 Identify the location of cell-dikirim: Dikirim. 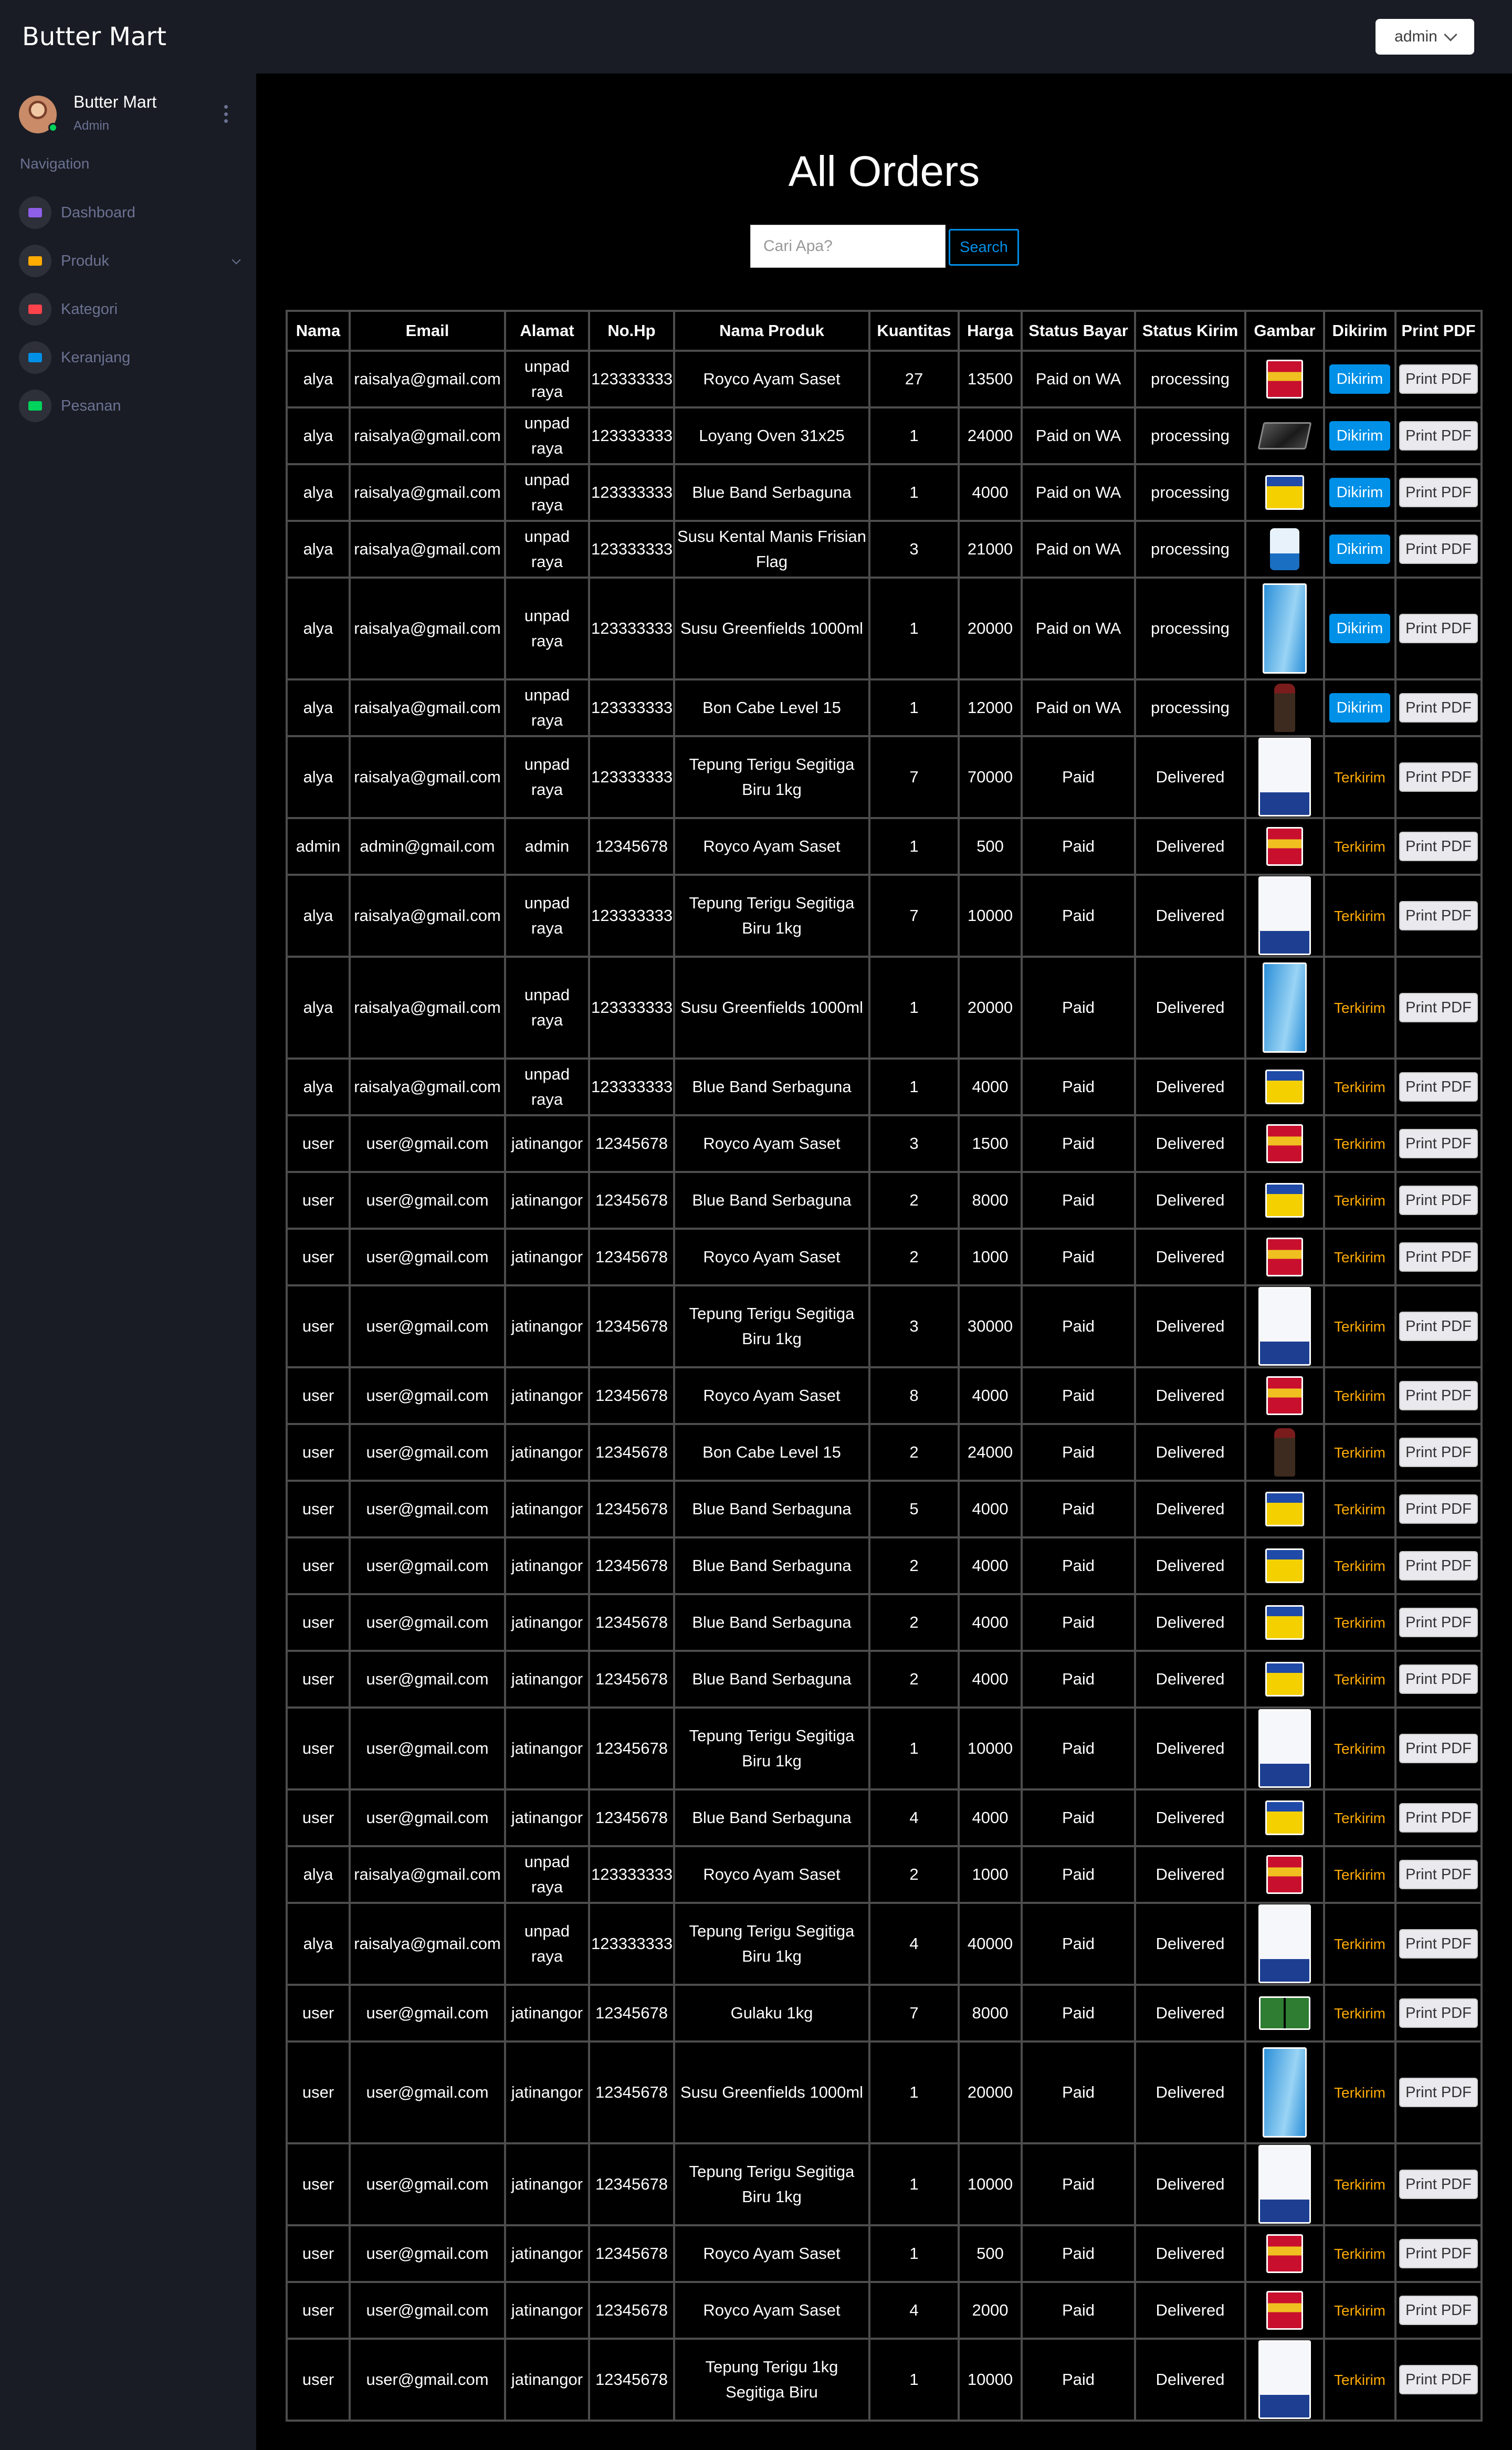
(1359, 707).